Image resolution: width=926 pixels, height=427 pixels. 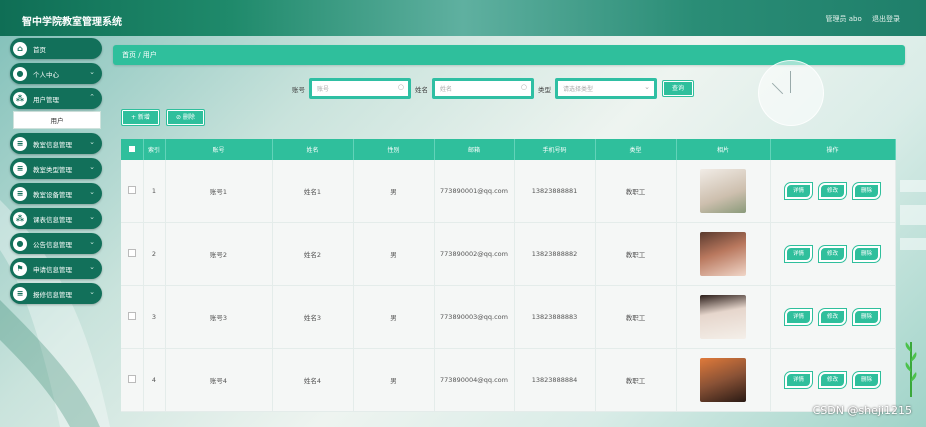 I want to click on sidebar-item-classroom-info: ≡ 教室信息管理 ⌄, so click(x=56, y=143).